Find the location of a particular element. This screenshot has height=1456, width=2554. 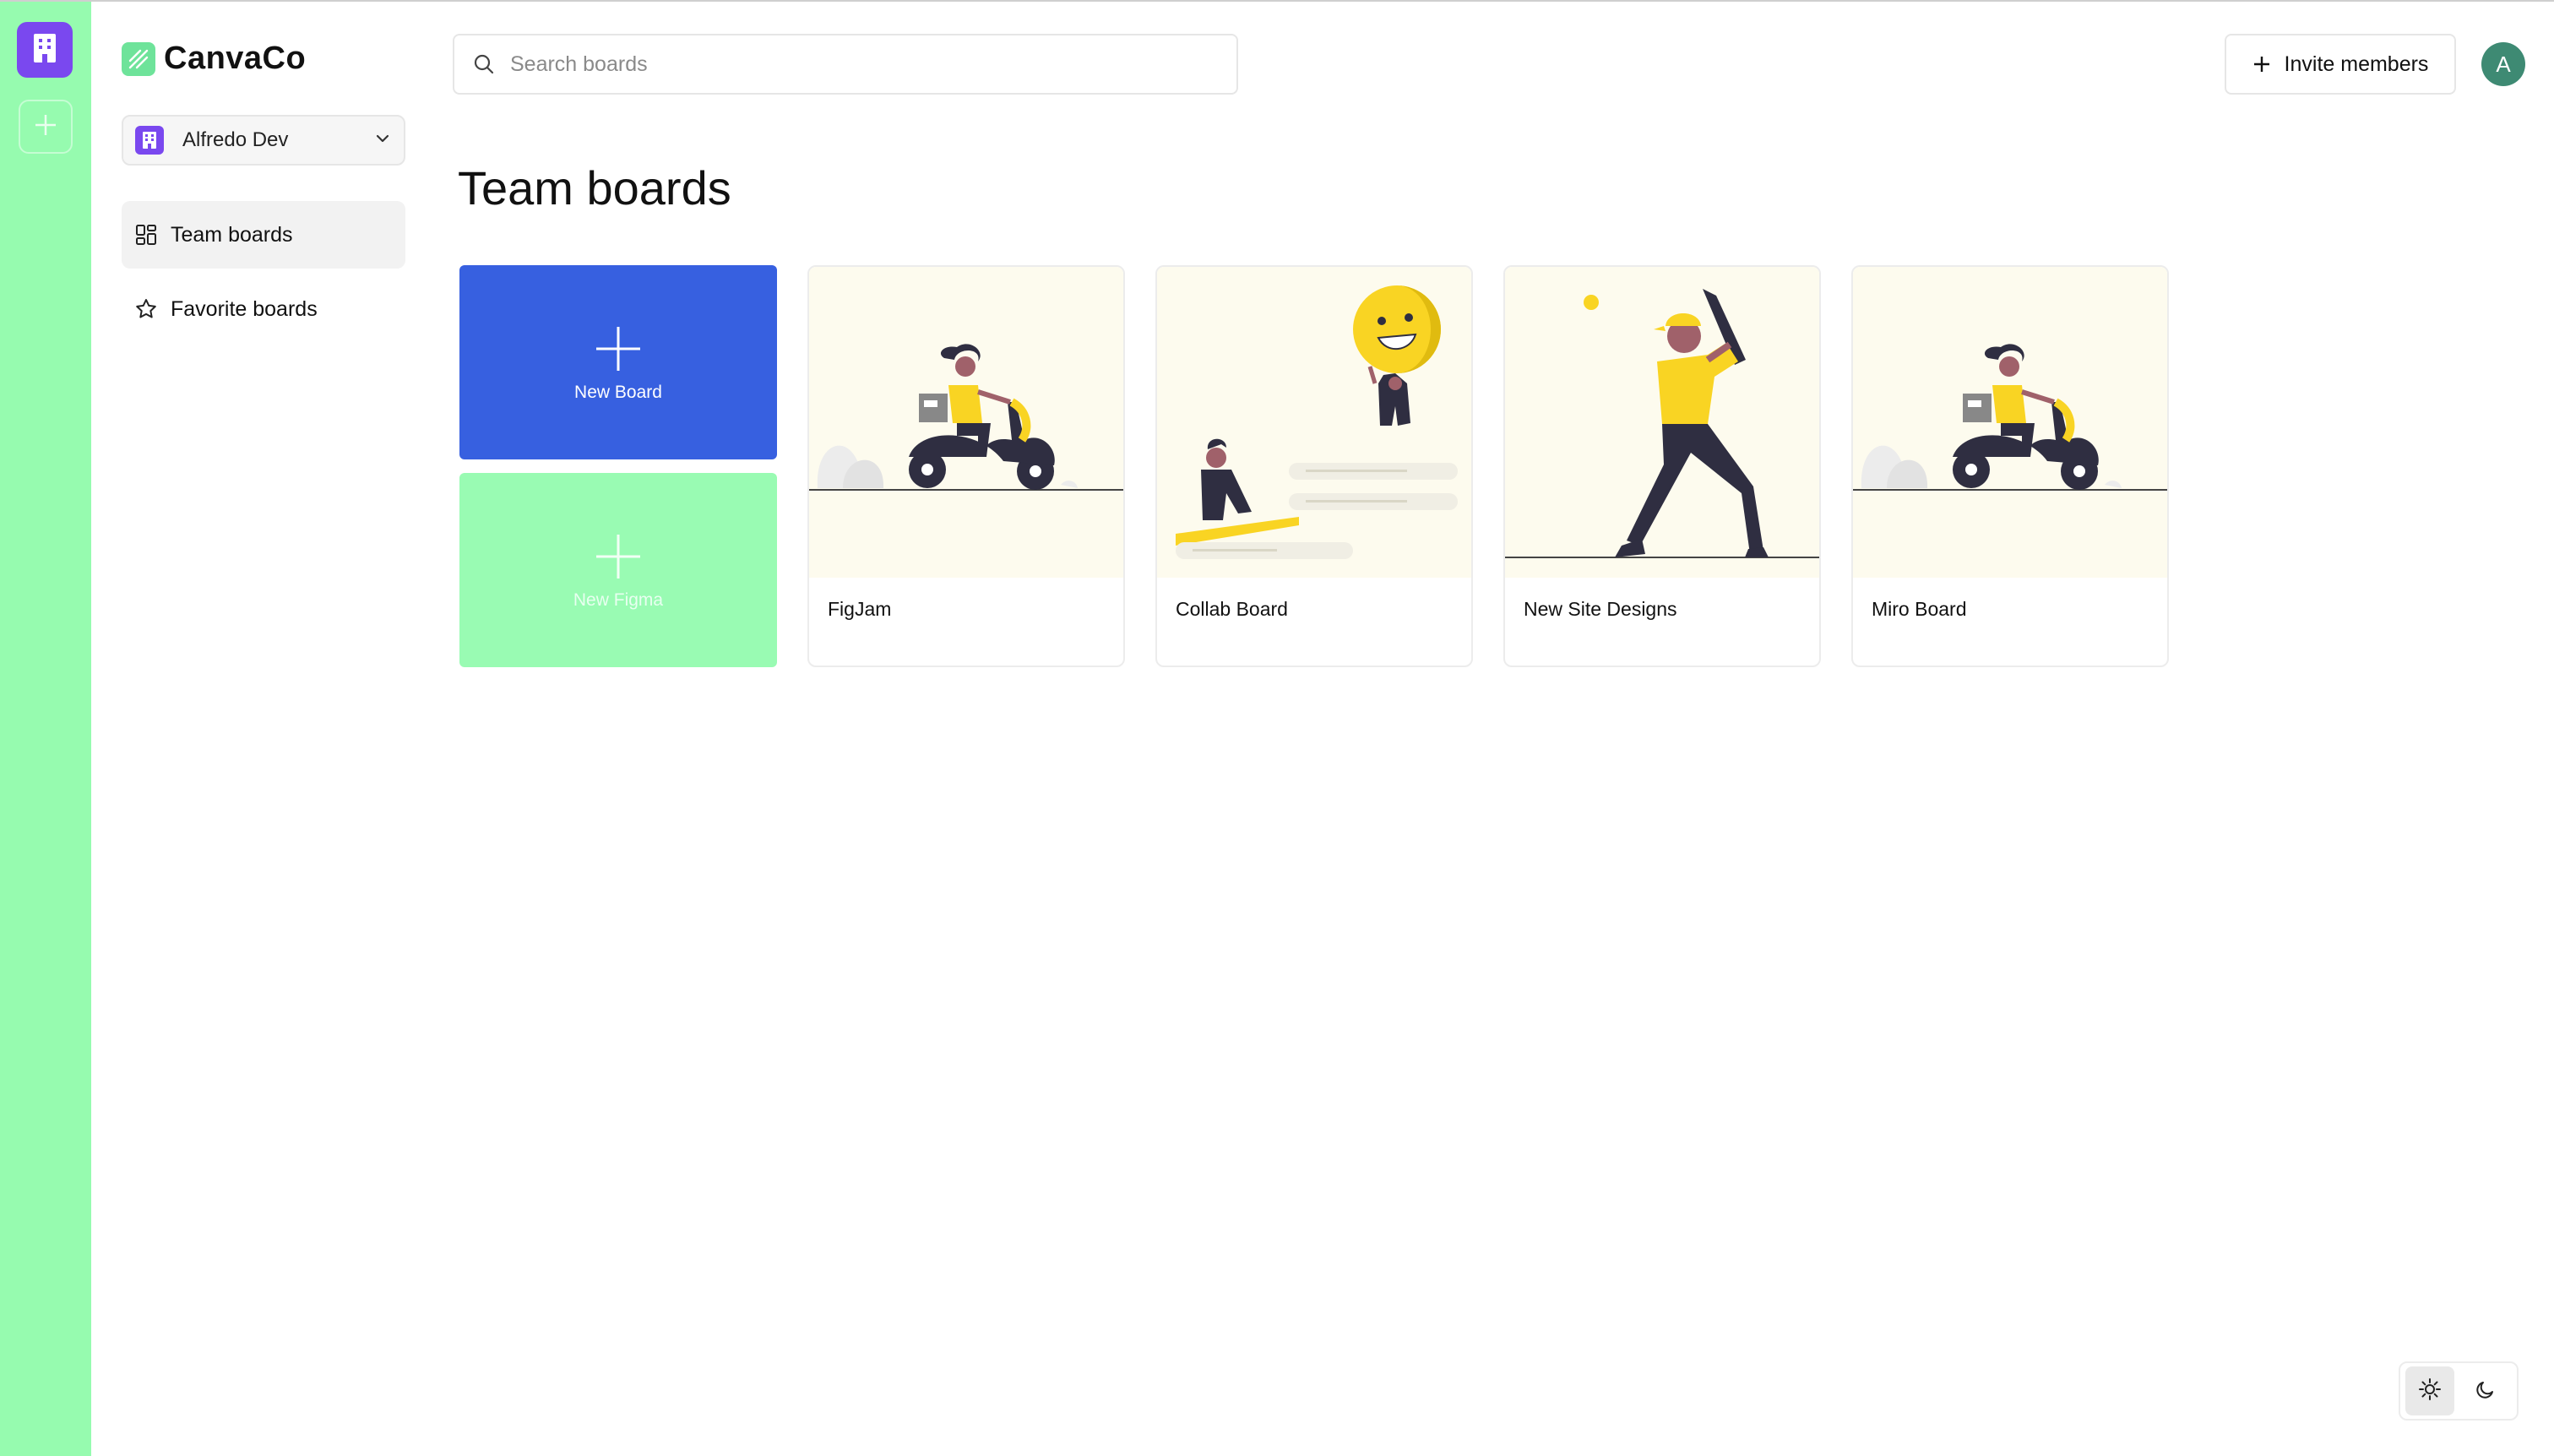

board-title: FigJam is located at coordinates (860, 609).